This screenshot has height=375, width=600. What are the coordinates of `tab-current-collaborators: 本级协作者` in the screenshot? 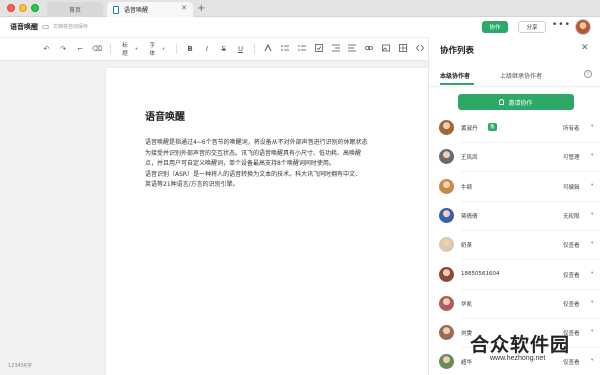 It's located at (455, 75).